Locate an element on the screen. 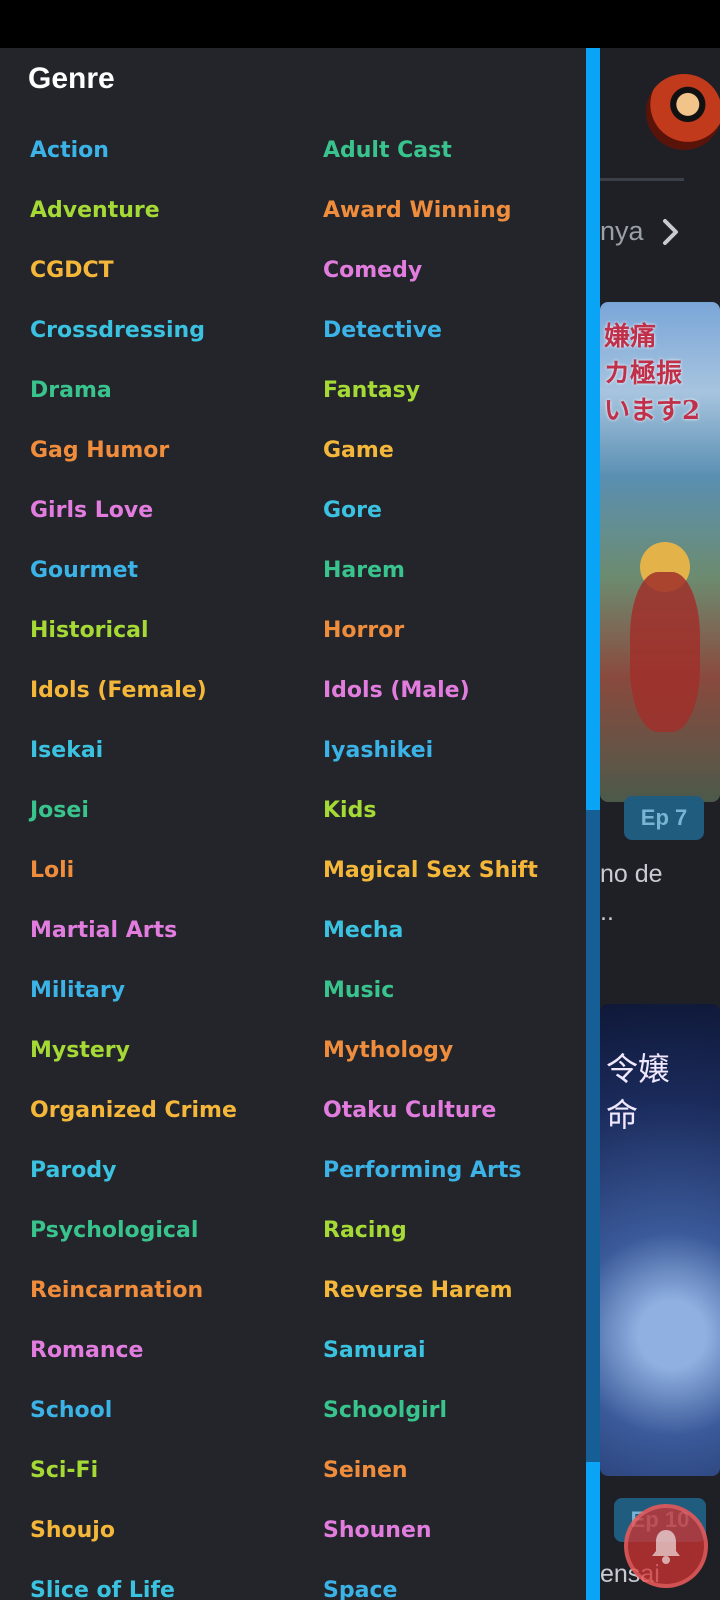  genre-item-detective: Detective is located at coordinates (382, 330).